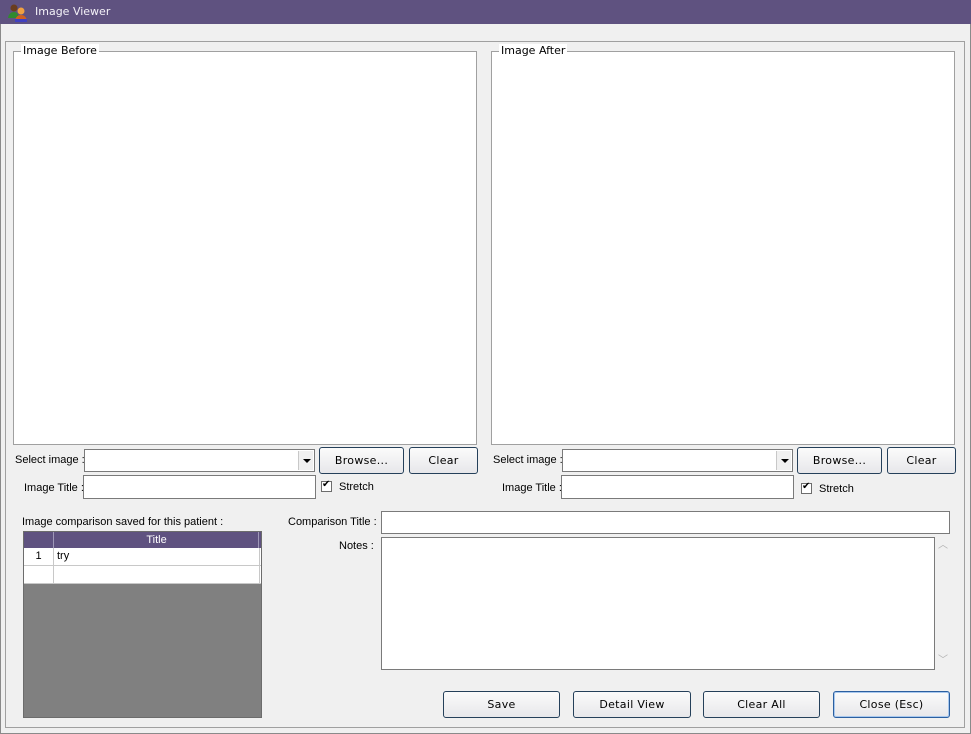  Describe the element at coordinates (836, 489) in the screenshot. I see `after-stretch-label: Stretch` at that location.